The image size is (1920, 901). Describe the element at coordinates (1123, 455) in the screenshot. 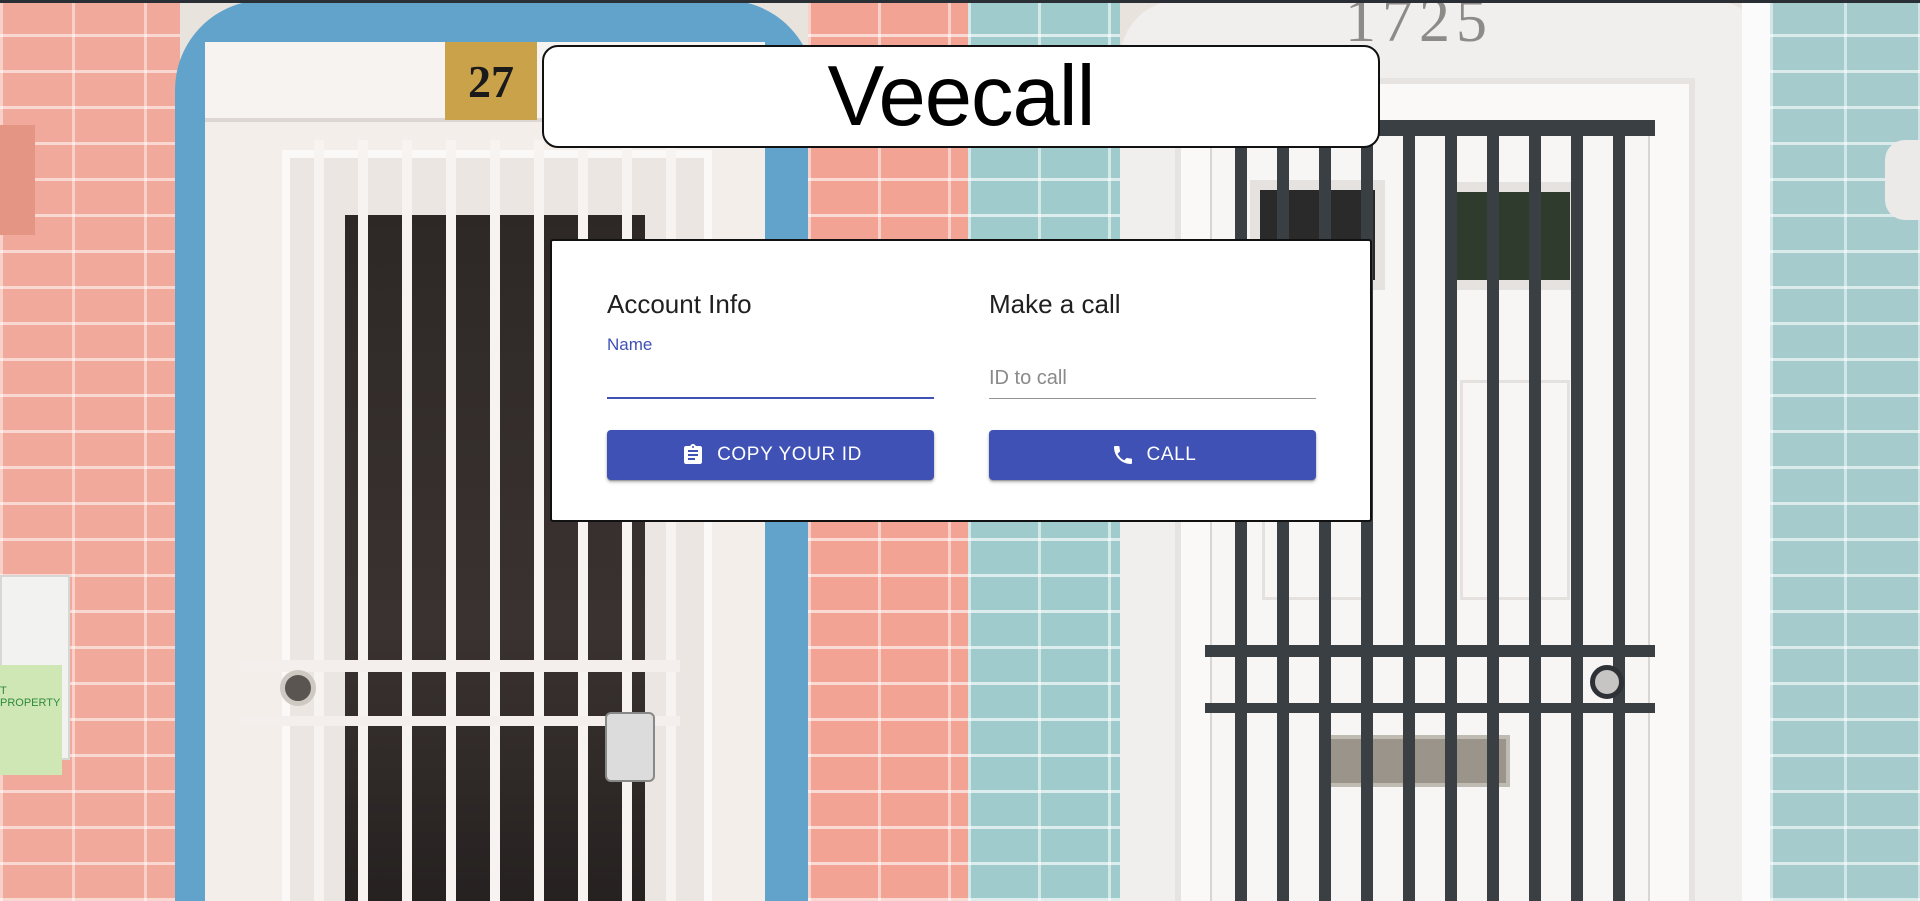

I see `phone-icon` at that location.